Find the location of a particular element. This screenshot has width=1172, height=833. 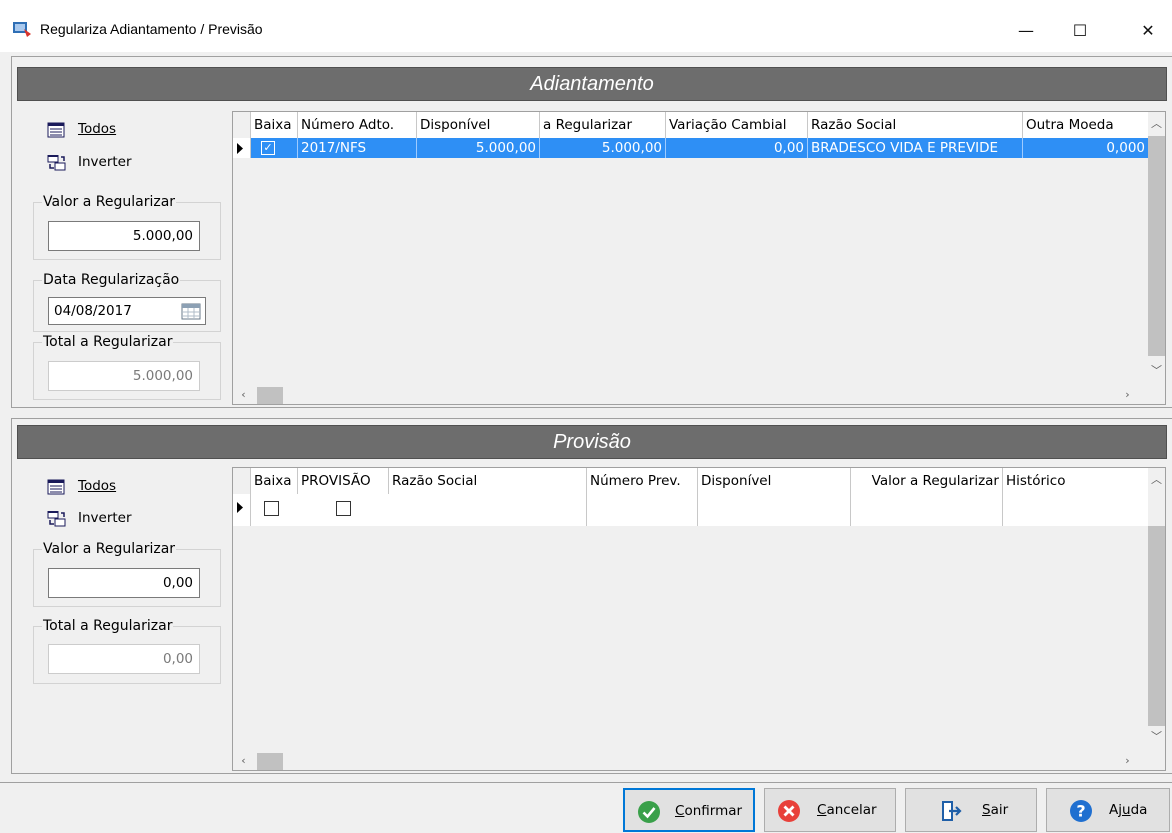

cancelar-button: Cancelar is located at coordinates (830, 810).